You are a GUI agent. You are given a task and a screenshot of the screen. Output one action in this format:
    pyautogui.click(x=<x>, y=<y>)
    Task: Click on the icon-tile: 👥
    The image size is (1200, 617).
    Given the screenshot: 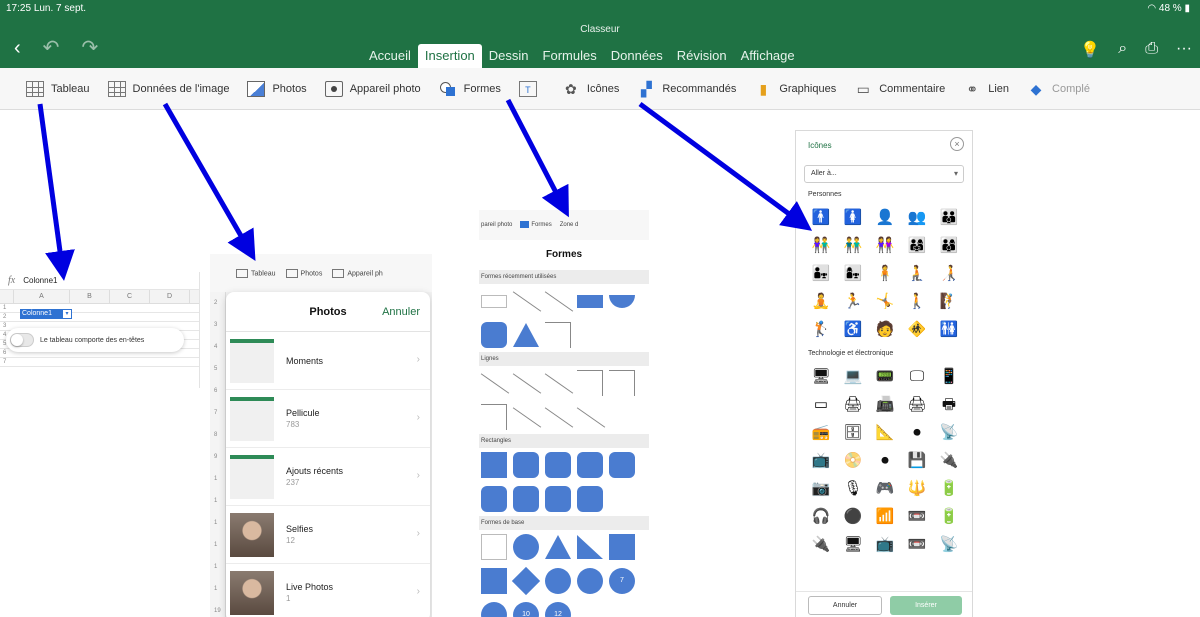 What is the action you would take?
    pyautogui.click(x=917, y=218)
    